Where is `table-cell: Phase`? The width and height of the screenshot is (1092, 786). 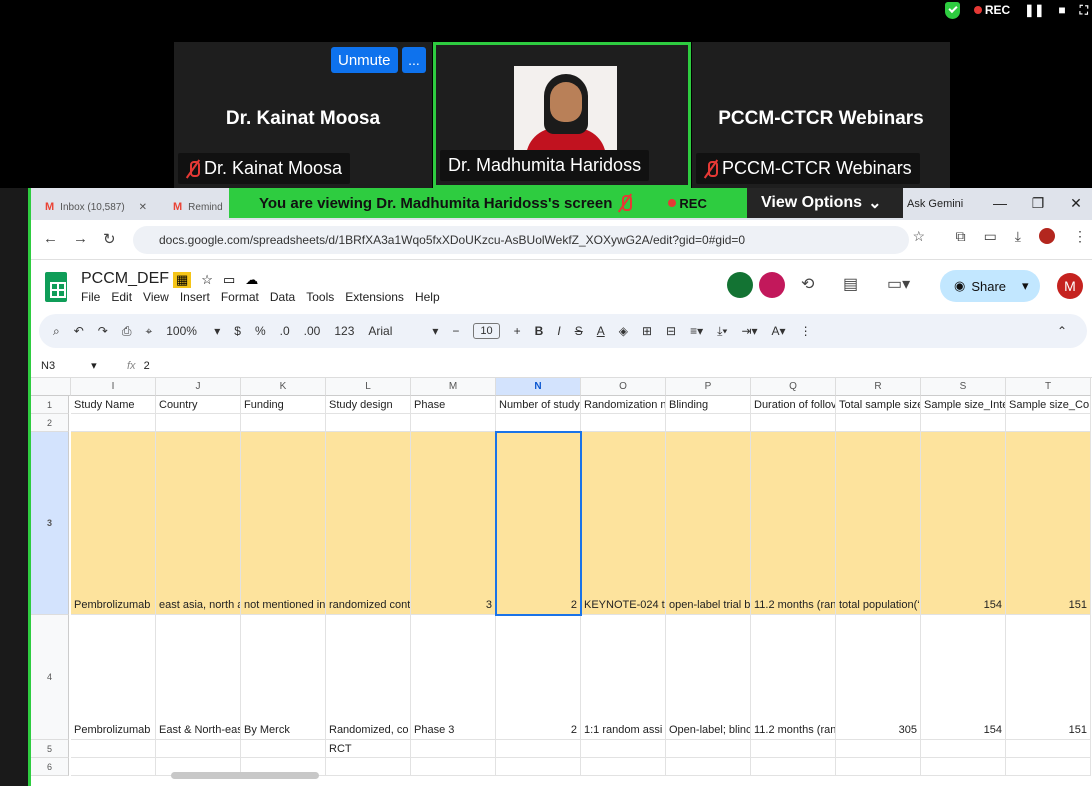 table-cell: Phase is located at coordinates (453, 405).